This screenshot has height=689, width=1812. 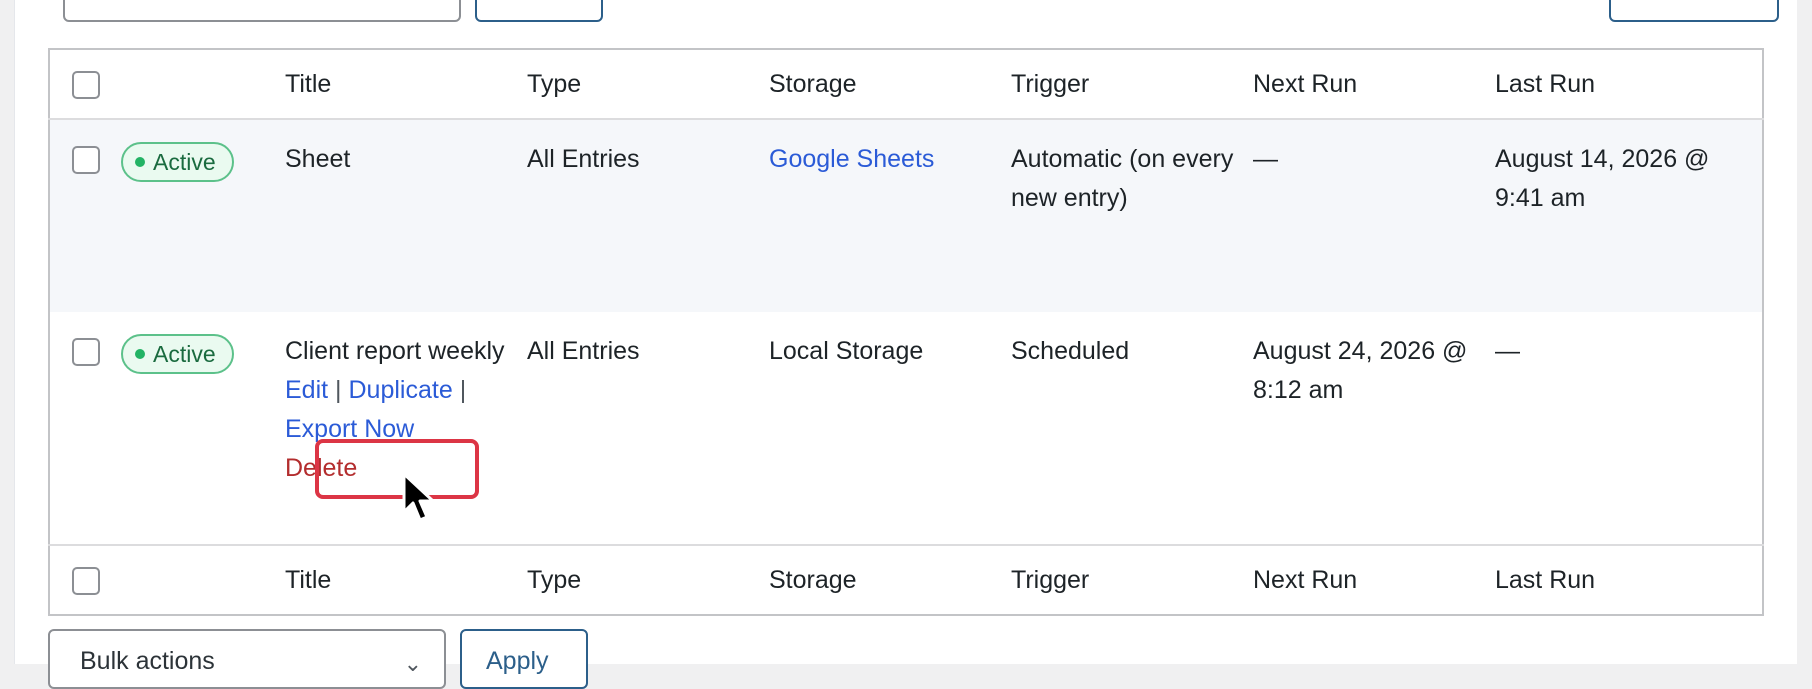 I want to click on header-type: Type, so click(x=648, y=84).